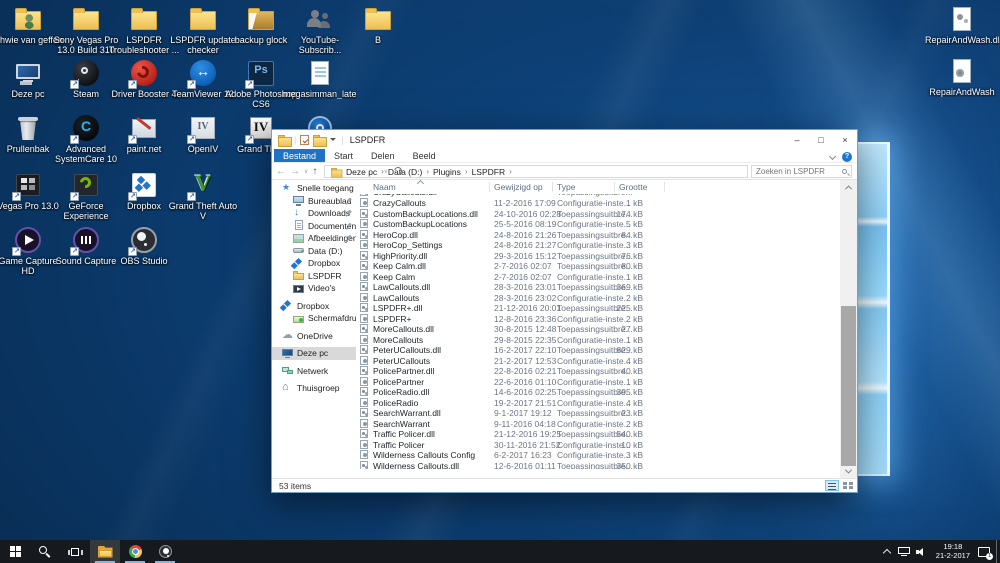 The height and width of the screenshot is (563, 1000). I want to click on breadcrumb-item-lspdfr: LSPDFR, so click(489, 172).